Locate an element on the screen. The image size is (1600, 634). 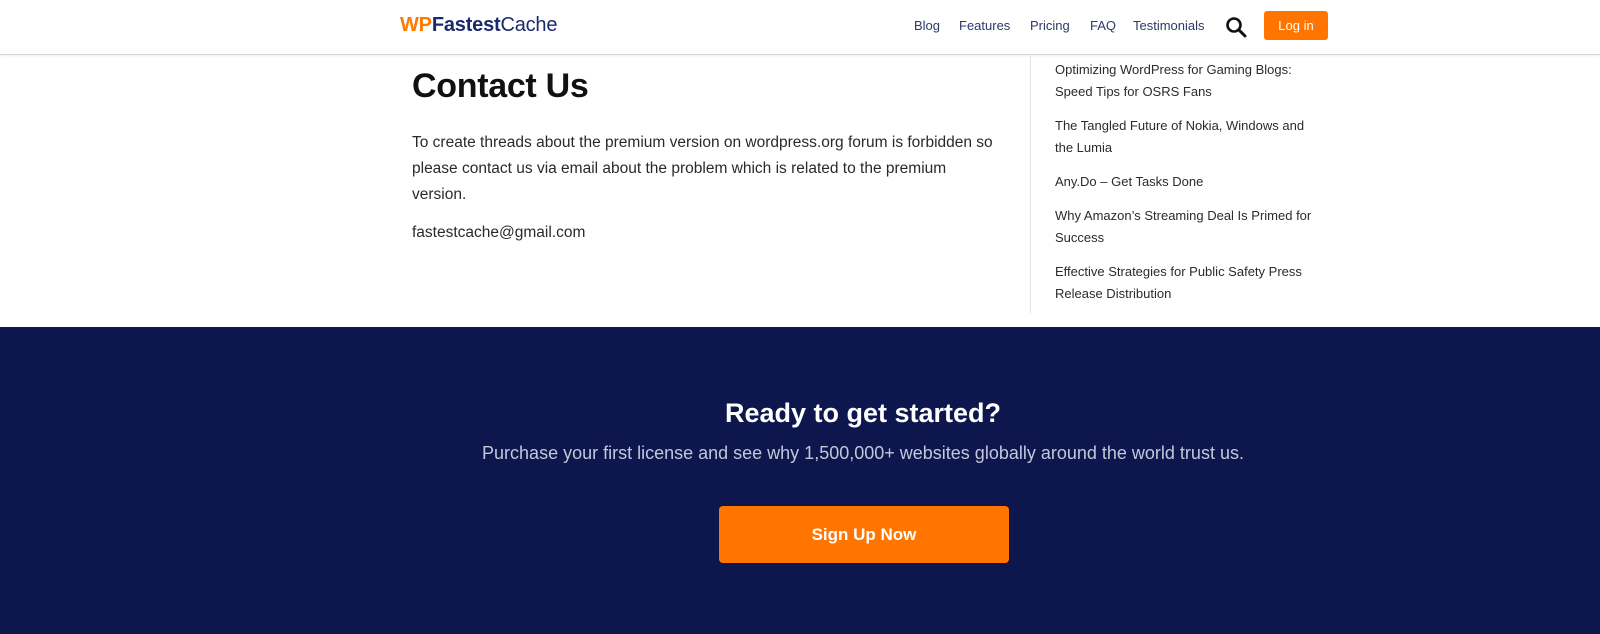
sidebar-divider is located at coordinates (1030, 184).